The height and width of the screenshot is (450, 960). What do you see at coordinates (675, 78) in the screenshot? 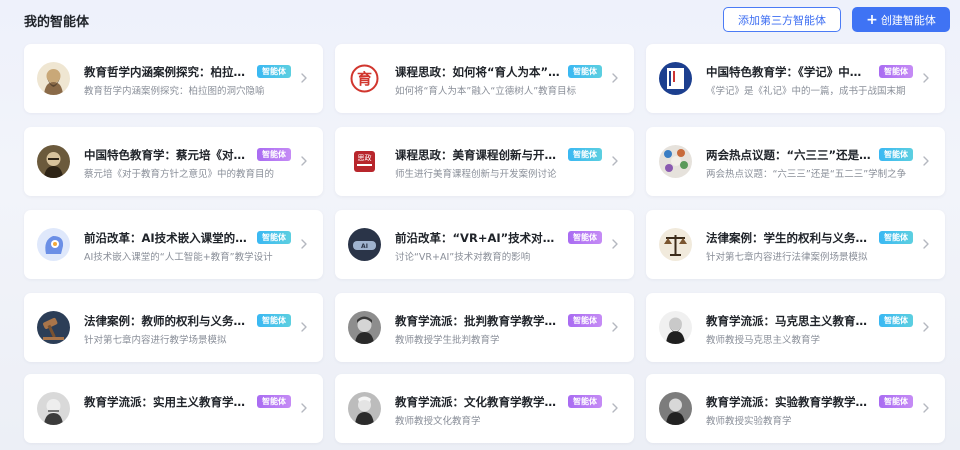
I see `xueji-book-icon` at bounding box center [675, 78].